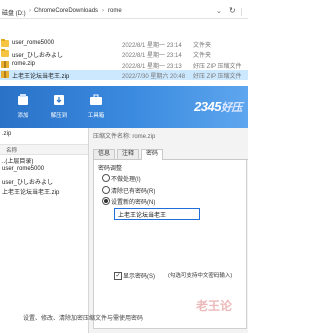 The image size is (320, 333). What do you see at coordinates (133, 203) in the screenshot?
I see `radio-set-password-label: 设置新的密码(N)` at bounding box center [133, 203].